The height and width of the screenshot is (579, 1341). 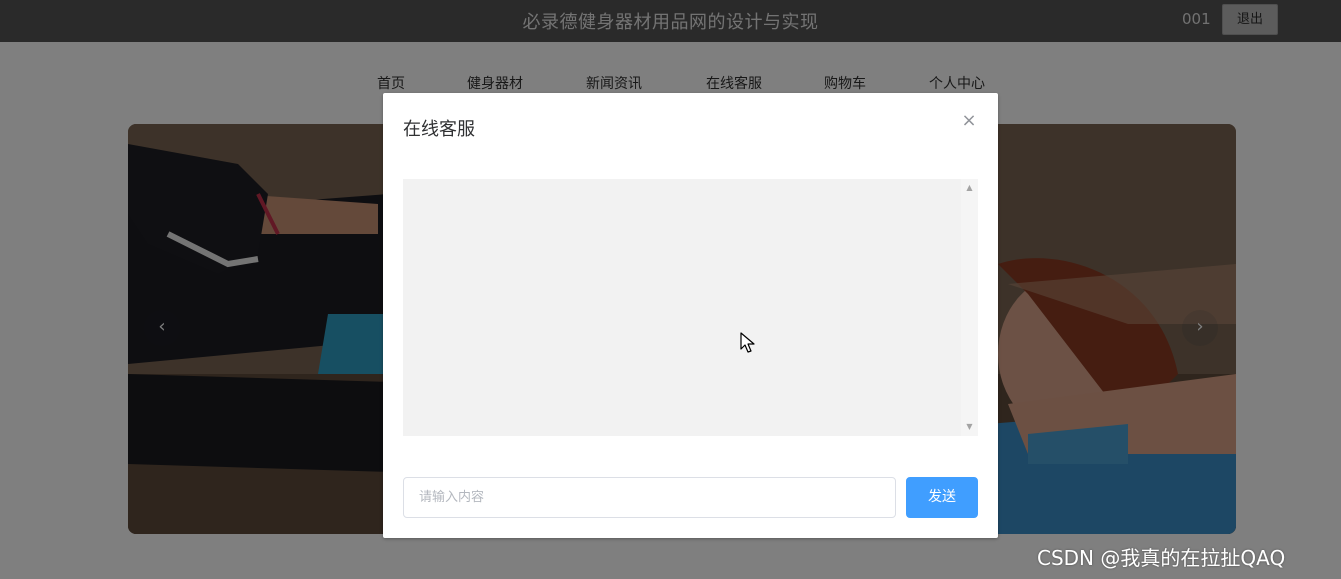 I want to click on send-button: 发送, so click(x=942, y=497).